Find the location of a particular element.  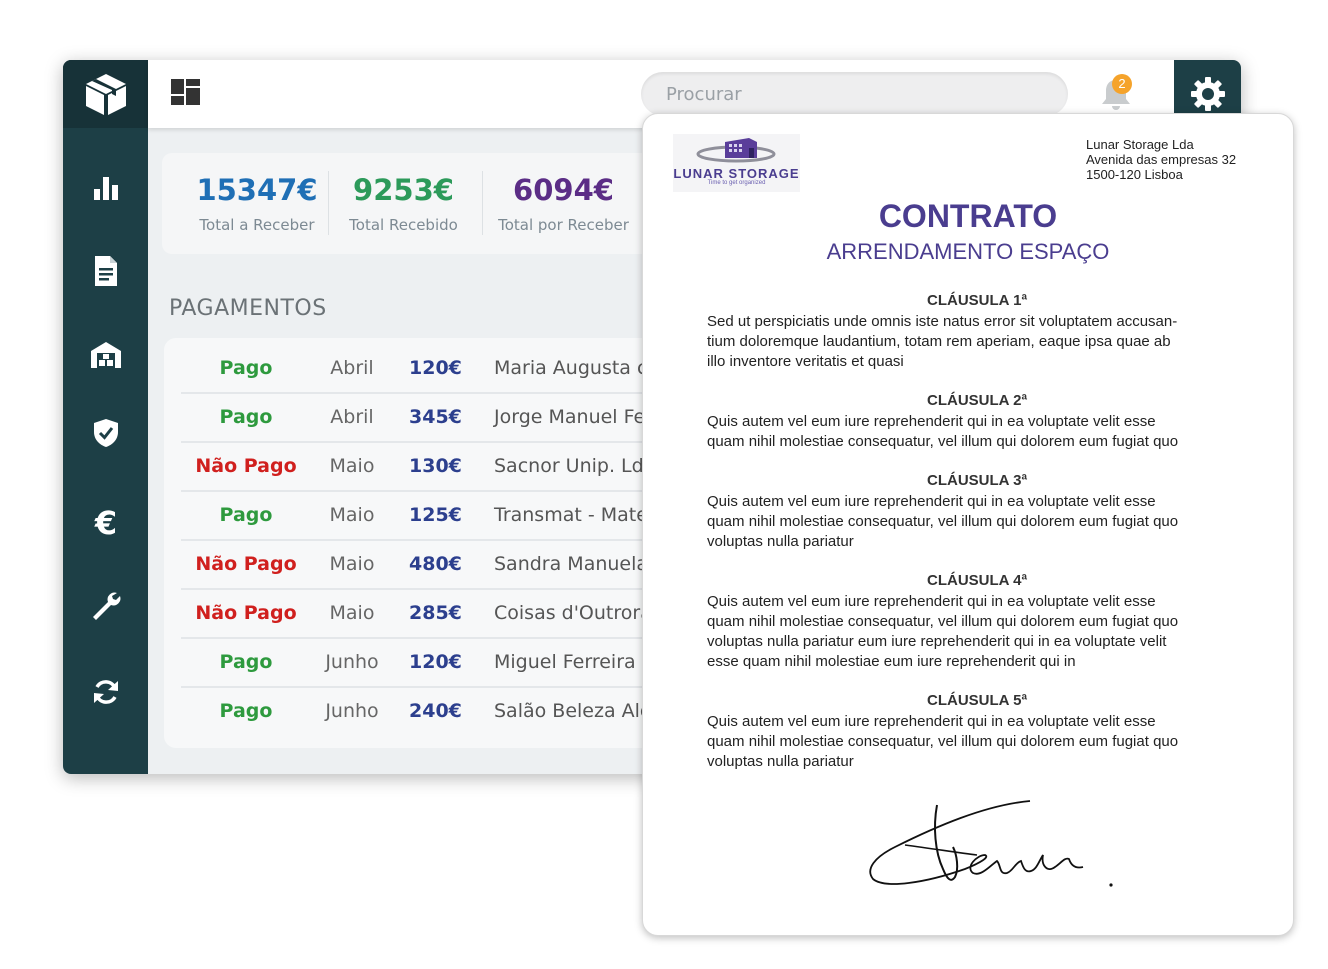

sidebar-item-payments: € is located at coordinates (105, 523).